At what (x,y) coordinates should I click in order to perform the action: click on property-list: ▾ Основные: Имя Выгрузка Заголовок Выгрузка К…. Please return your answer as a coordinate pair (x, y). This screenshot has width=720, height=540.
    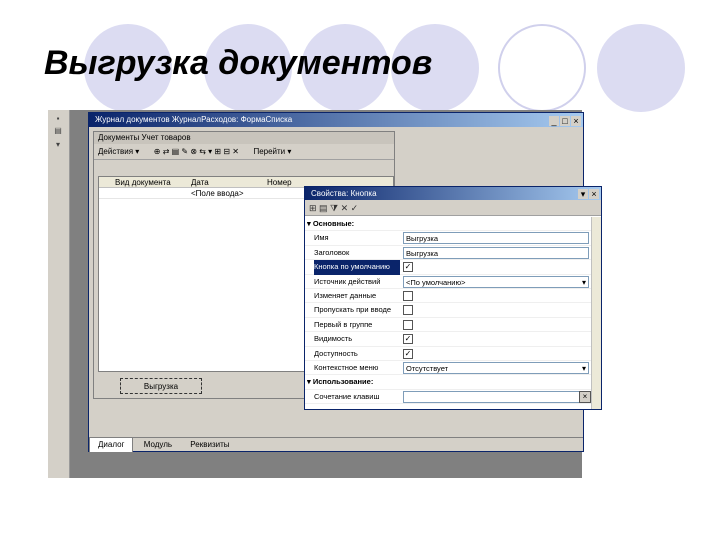
    Looking at the image, I should click on (453, 311).